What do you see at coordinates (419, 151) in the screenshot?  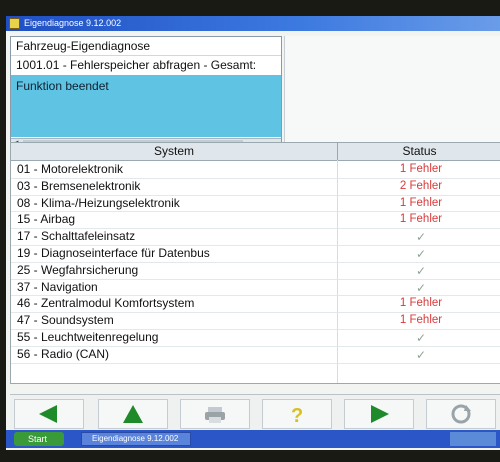 I see `column-header-status: Status` at bounding box center [419, 151].